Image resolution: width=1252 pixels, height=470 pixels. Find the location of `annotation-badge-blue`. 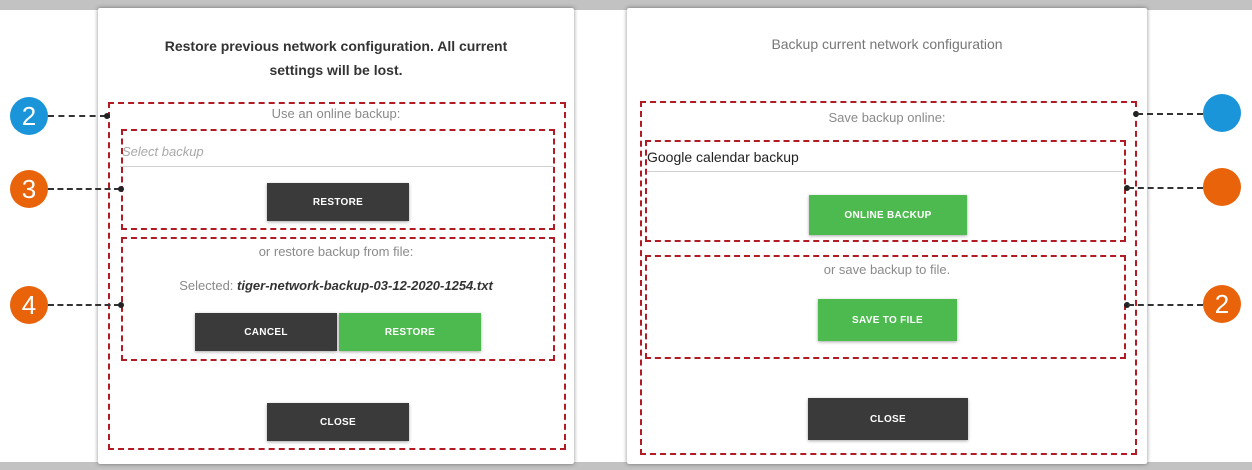

annotation-badge-blue is located at coordinates (1222, 113).